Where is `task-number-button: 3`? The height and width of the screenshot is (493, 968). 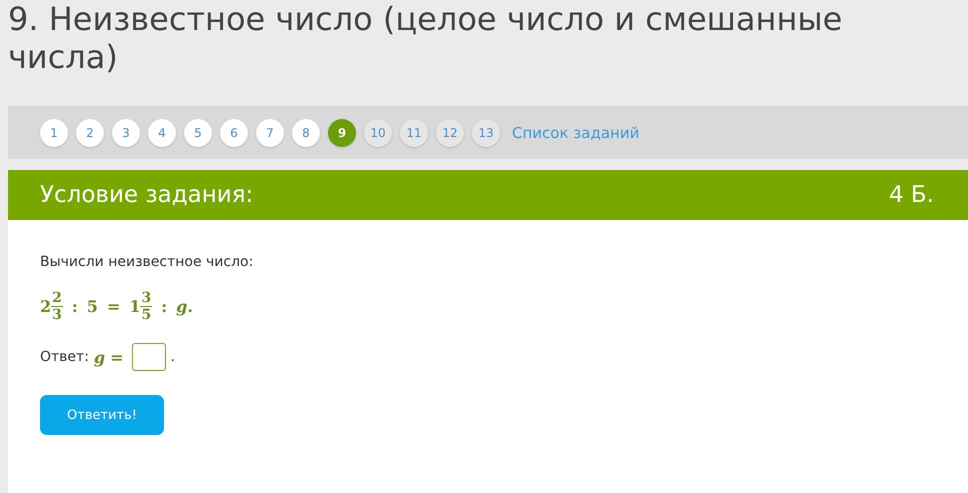
task-number-button: 3 is located at coordinates (126, 132).